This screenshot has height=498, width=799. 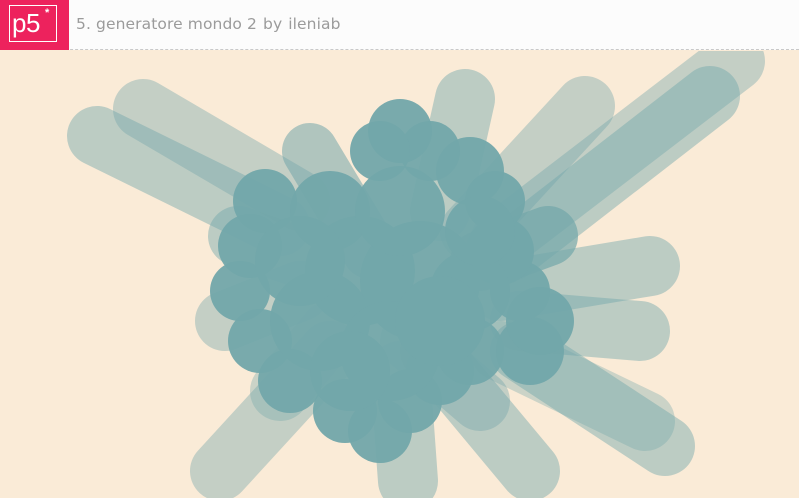 I want to click on sketch-title-bar: 5. generatore mondo 2 by ileniab, so click(x=211, y=24).